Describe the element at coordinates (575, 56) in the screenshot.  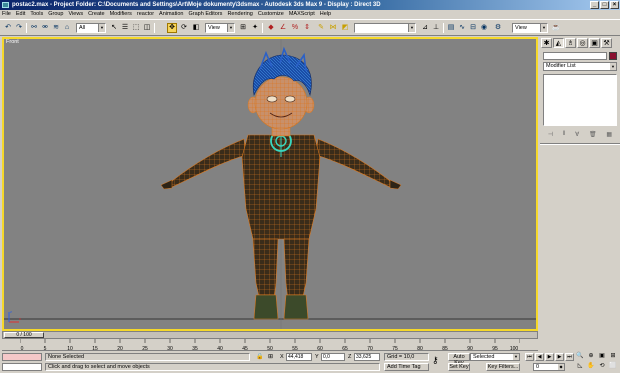
I see `object-name-field` at that location.